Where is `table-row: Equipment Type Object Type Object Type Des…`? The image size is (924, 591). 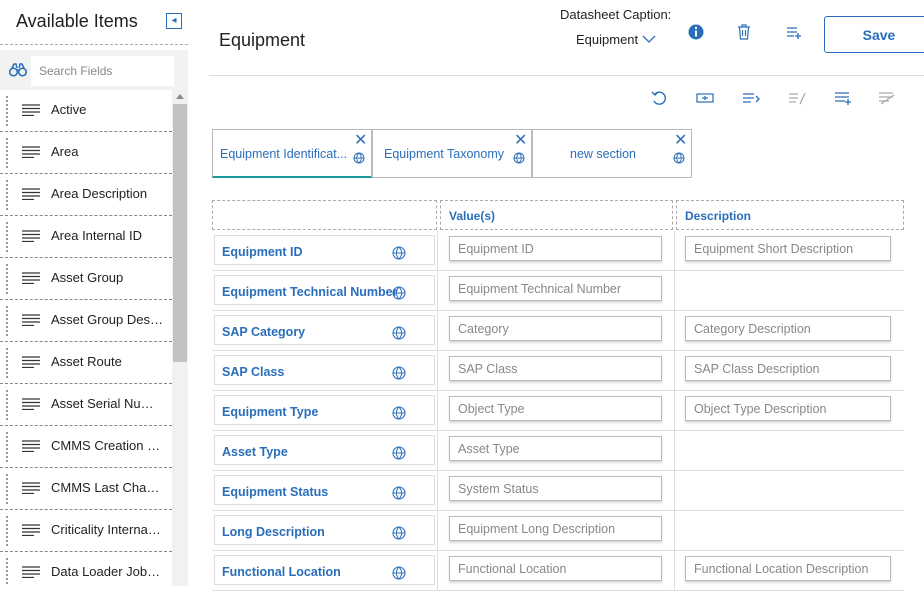
table-row: Equipment Type Object Type Object Type Des… is located at coordinates (558, 411).